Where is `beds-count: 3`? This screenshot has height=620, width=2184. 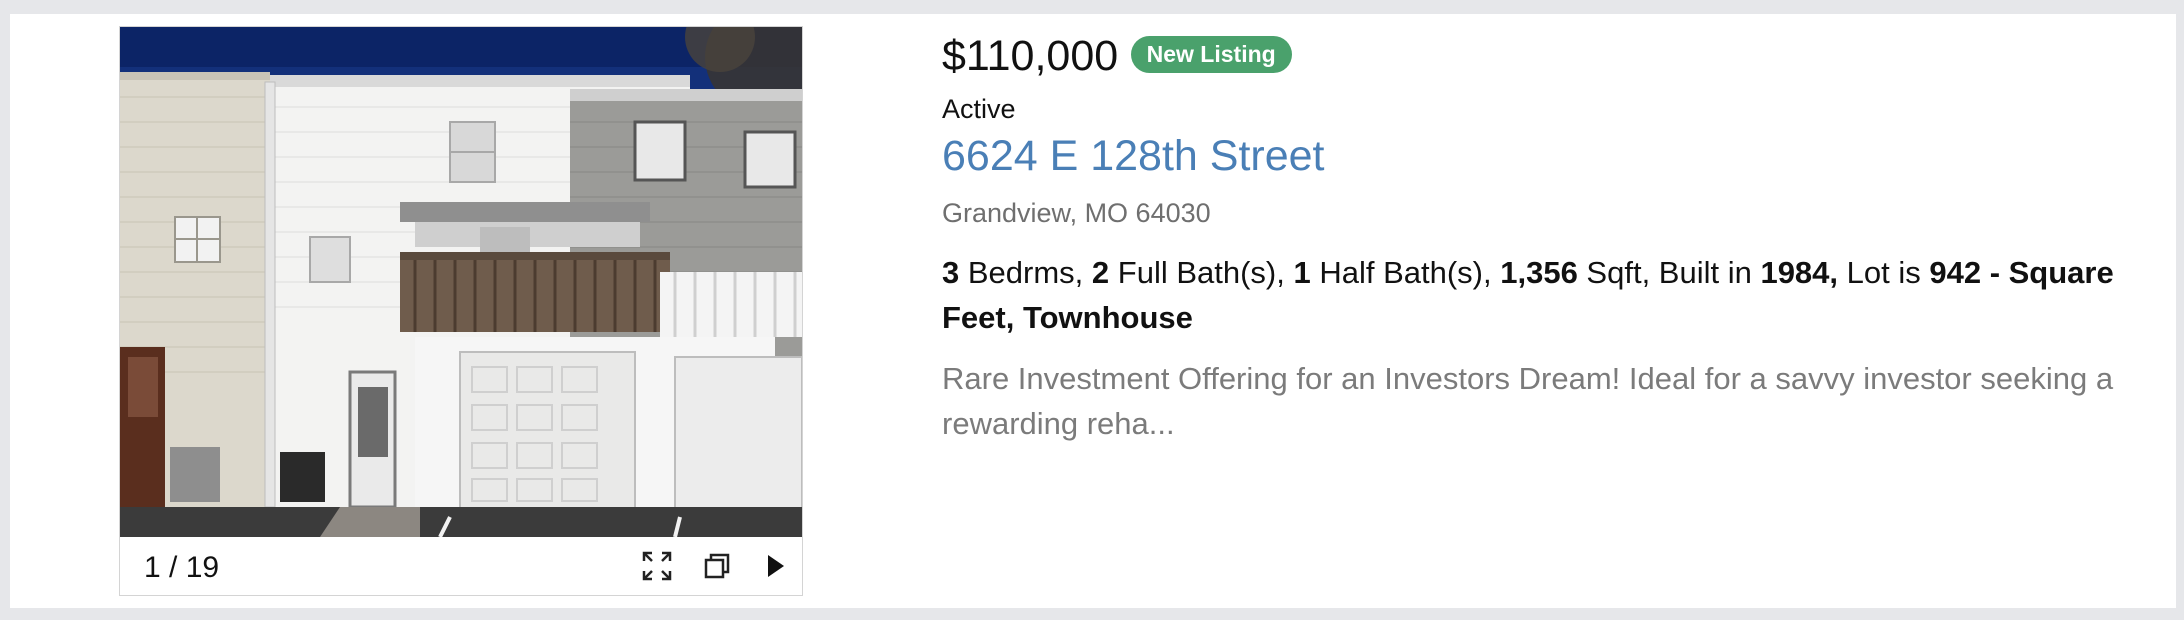 beds-count: 3 is located at coordinates (951, 272).